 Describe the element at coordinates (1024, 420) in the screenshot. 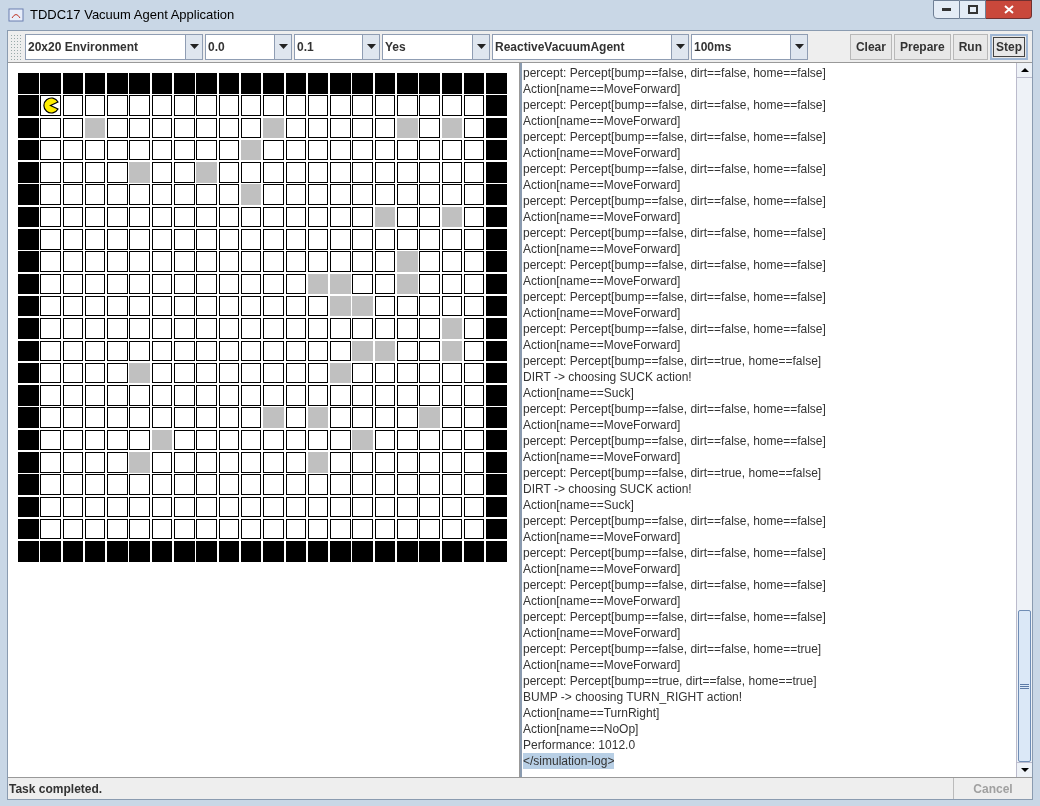

I see `scrollbar` at that location.